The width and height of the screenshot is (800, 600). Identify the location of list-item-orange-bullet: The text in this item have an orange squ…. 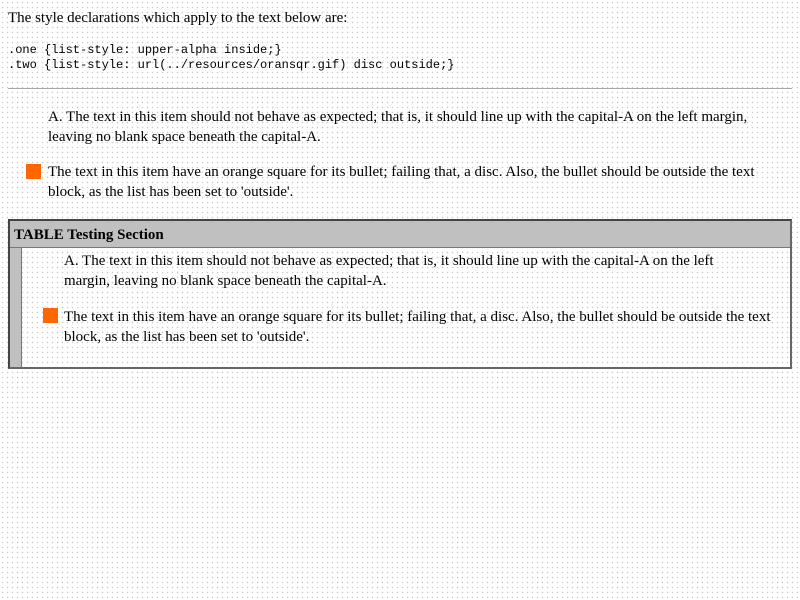
(401, 182).